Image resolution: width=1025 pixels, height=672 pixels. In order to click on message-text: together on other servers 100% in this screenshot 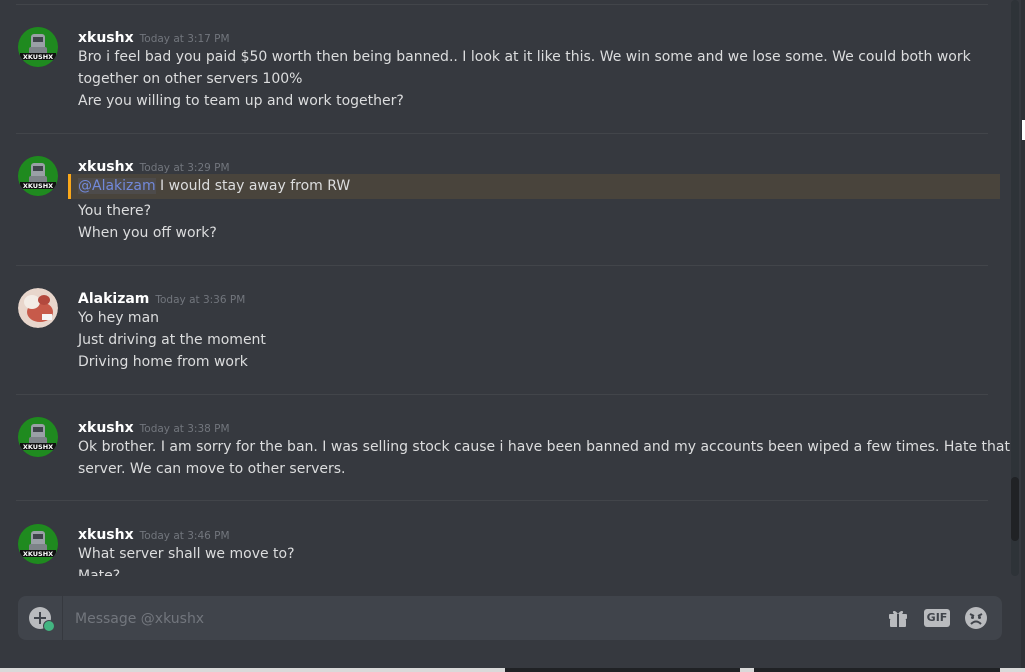, I will do `click(190, 79)`.